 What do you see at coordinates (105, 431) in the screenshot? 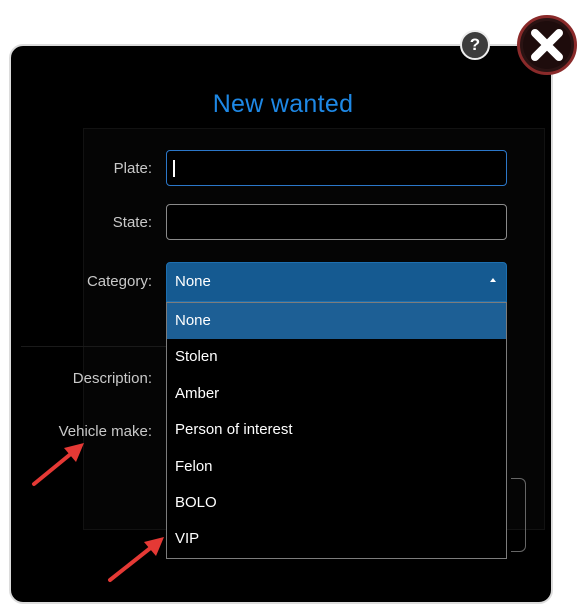
I see `vehicle-make-label: Vehicle make:` at bounding box center [105, 431].